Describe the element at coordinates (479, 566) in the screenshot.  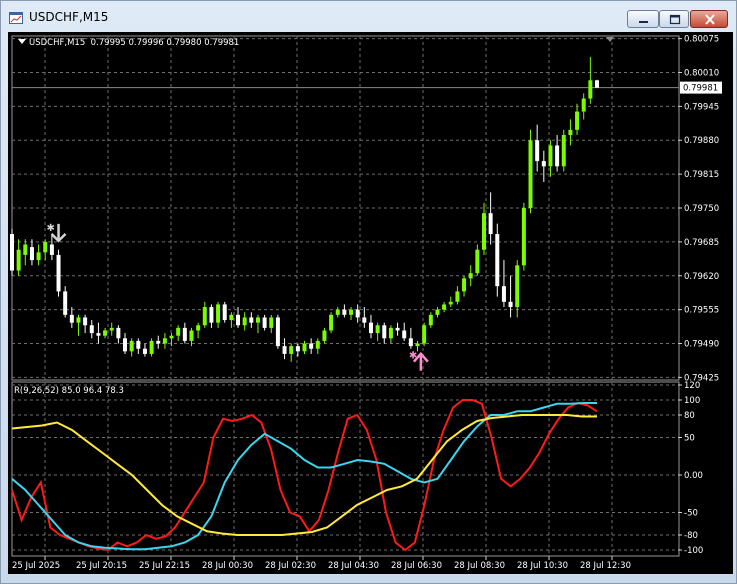
I see `time-axis-label: 28 Jul 08:30` at that location.